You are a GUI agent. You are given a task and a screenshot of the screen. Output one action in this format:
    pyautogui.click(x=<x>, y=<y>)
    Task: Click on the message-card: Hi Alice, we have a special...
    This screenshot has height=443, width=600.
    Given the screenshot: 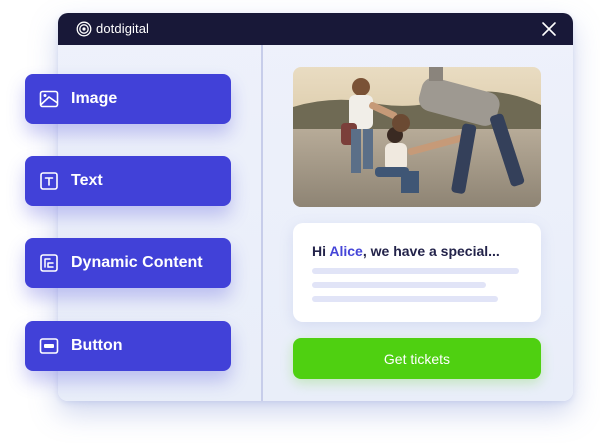 What is the action you would take?
    pyautogui.click(x=417, y=272)
    